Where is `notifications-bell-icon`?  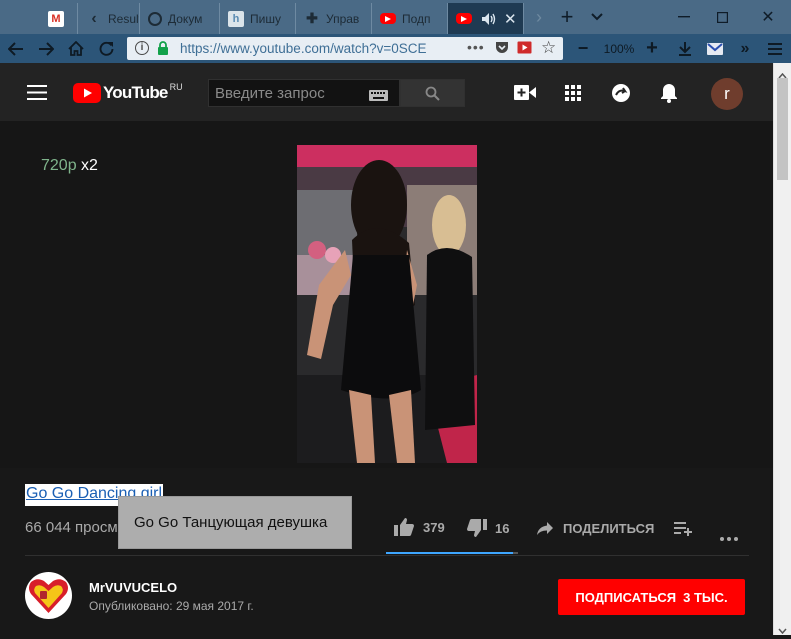
notifications-bell-icon is located at coordinates (669, 95).